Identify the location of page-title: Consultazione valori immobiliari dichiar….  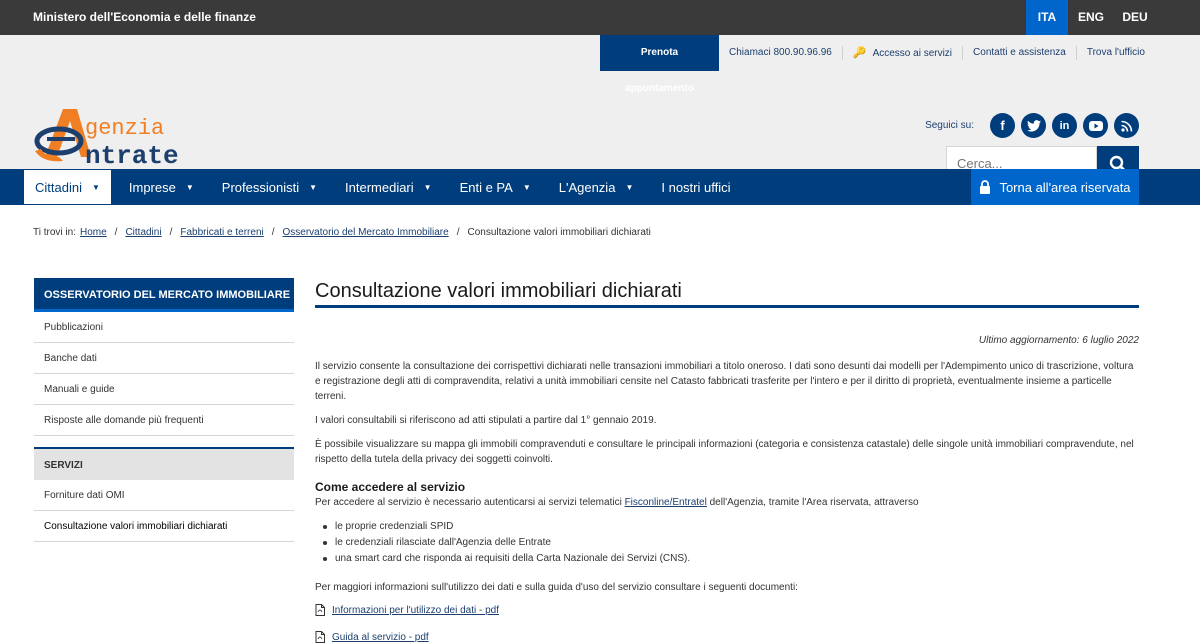
(727, 293).